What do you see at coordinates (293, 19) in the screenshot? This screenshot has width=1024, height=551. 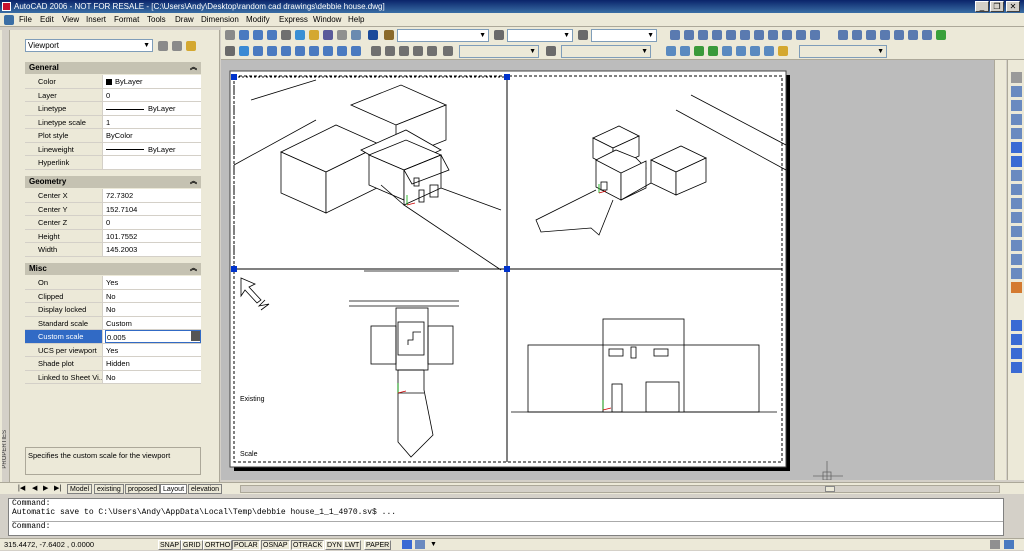 I see `menu-express: Express` at bounding box center [293, 19].